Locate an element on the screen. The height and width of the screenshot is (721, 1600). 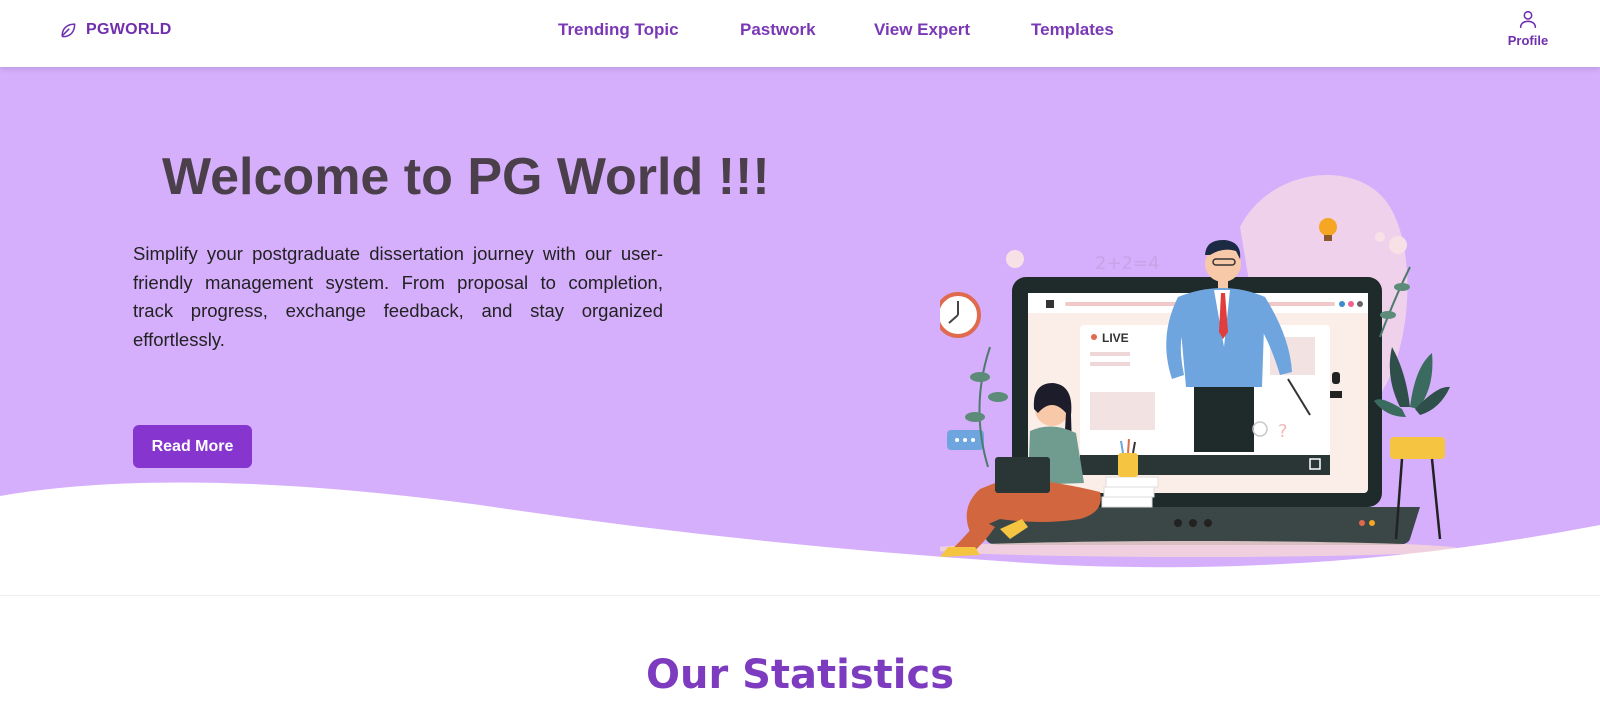
section-divider is located at coordinates (800, 595).